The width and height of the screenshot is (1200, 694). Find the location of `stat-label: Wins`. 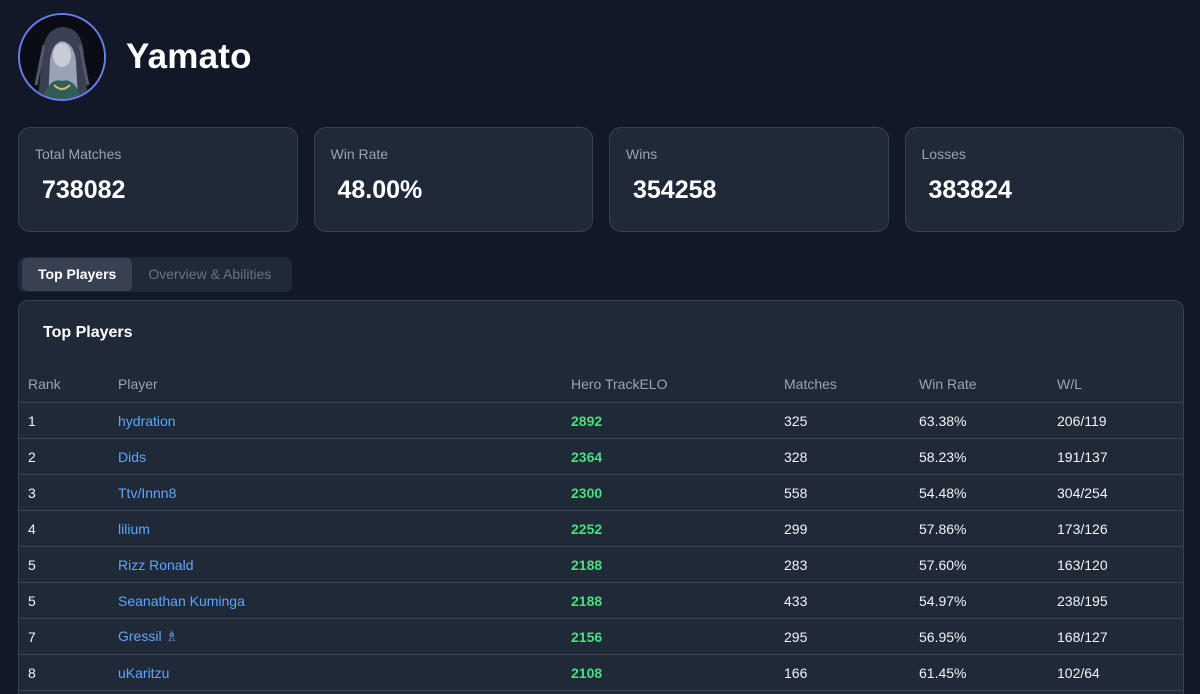

stat-label: Wins is located at coordinates (642, 154).